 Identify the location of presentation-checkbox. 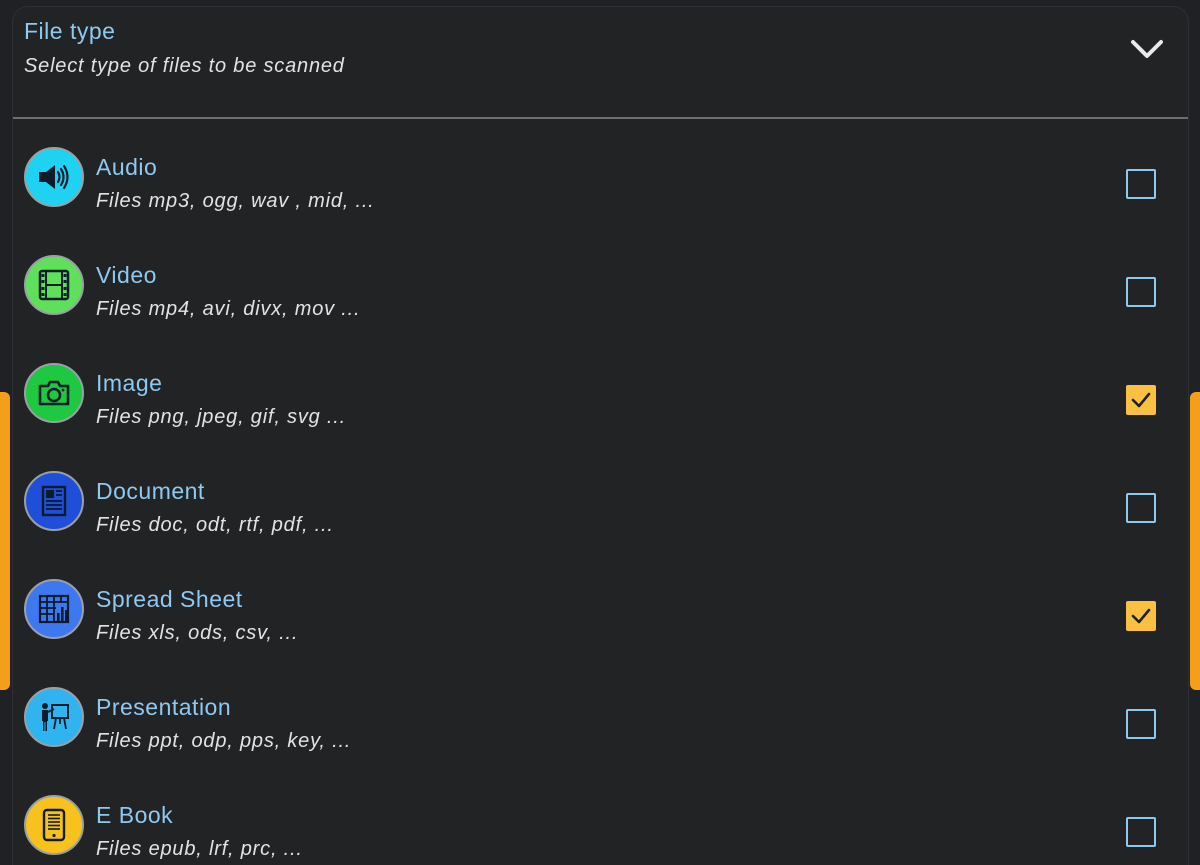
(1141, 724).